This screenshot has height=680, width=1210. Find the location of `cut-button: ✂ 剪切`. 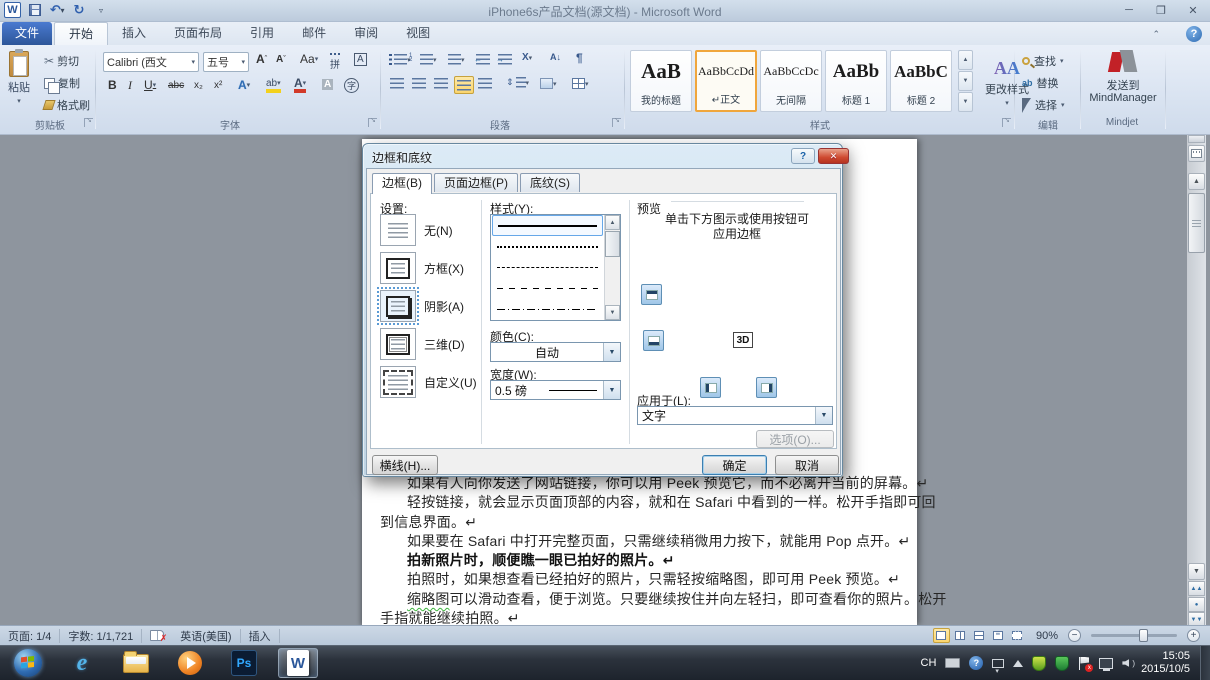

cut-button: ✂ 剪切 is located at coordinates (61, 61).